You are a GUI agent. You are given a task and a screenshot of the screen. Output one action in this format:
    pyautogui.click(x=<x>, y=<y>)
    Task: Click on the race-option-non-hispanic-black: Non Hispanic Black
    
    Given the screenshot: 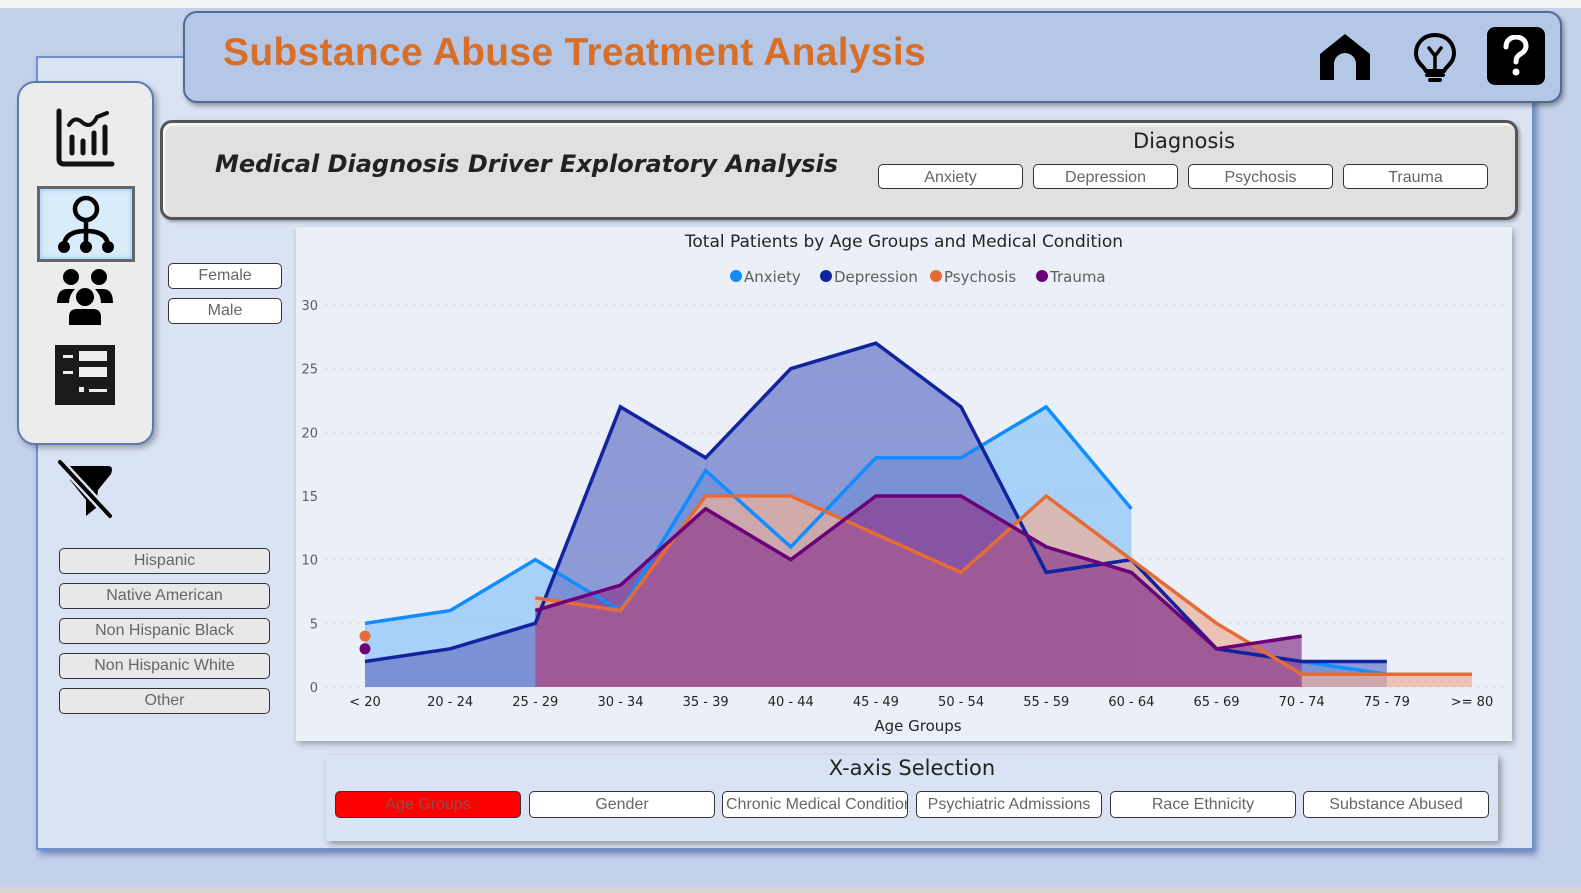 What is the action you would take?
    pyautogui.click(x=164, y=631)
    